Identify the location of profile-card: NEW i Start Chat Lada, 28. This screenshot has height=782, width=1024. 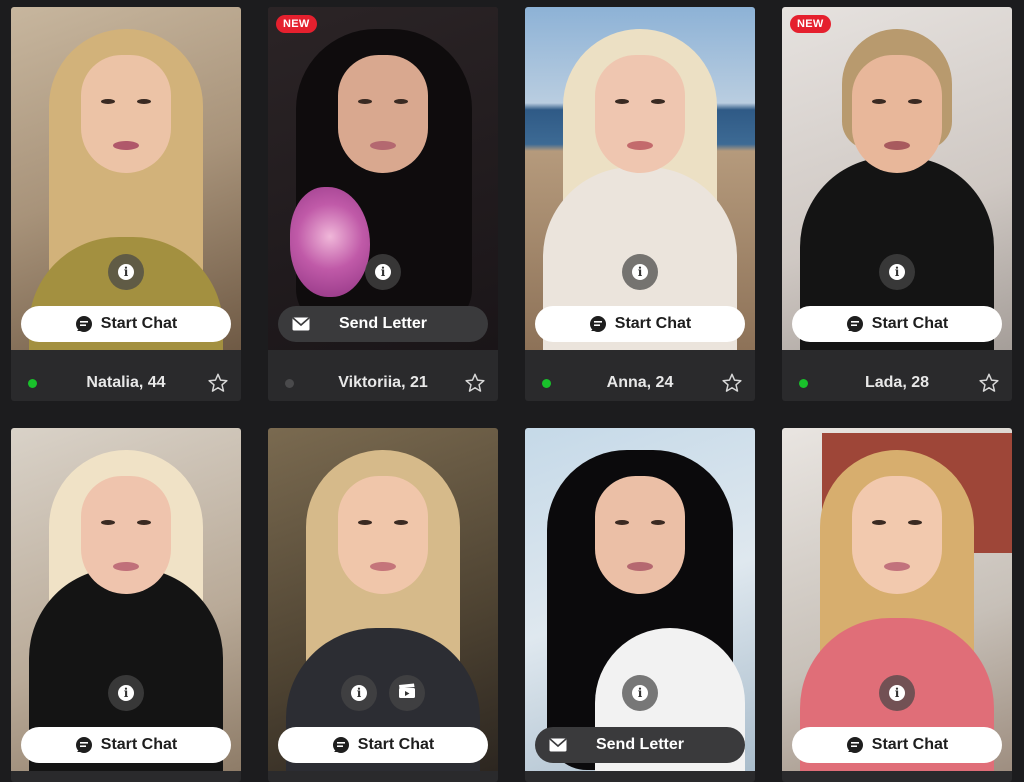
(897, 204).